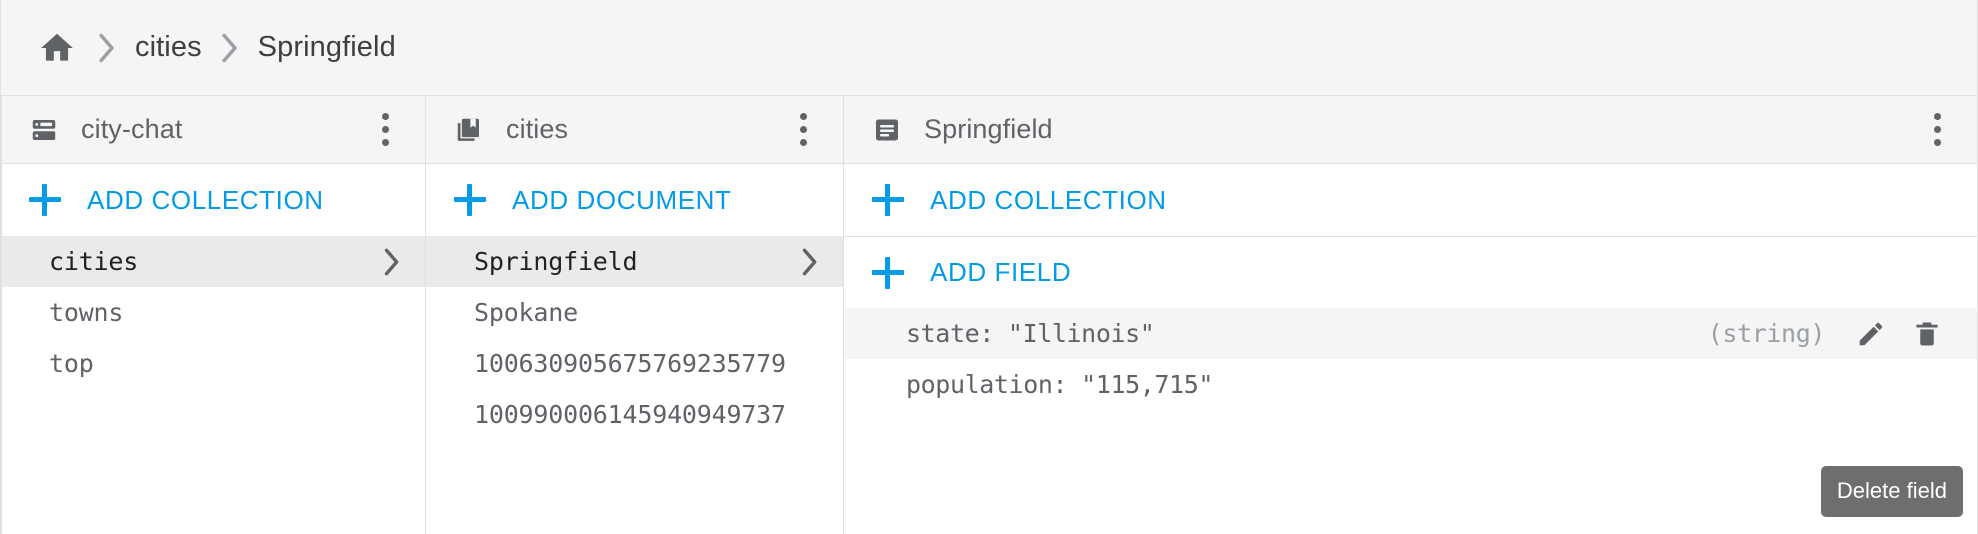  What do you see at coordinates (57, 48) in the screenshot?
I see `home-icon` at bounding box center [57, 48].